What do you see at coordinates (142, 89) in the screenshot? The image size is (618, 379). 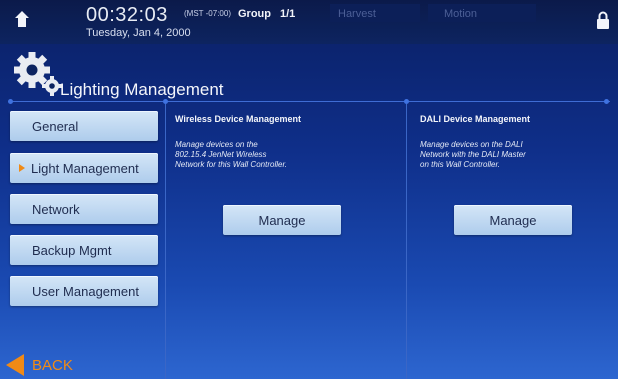 I see `page-title: Lighting Management` at bounding box center [142, 89].